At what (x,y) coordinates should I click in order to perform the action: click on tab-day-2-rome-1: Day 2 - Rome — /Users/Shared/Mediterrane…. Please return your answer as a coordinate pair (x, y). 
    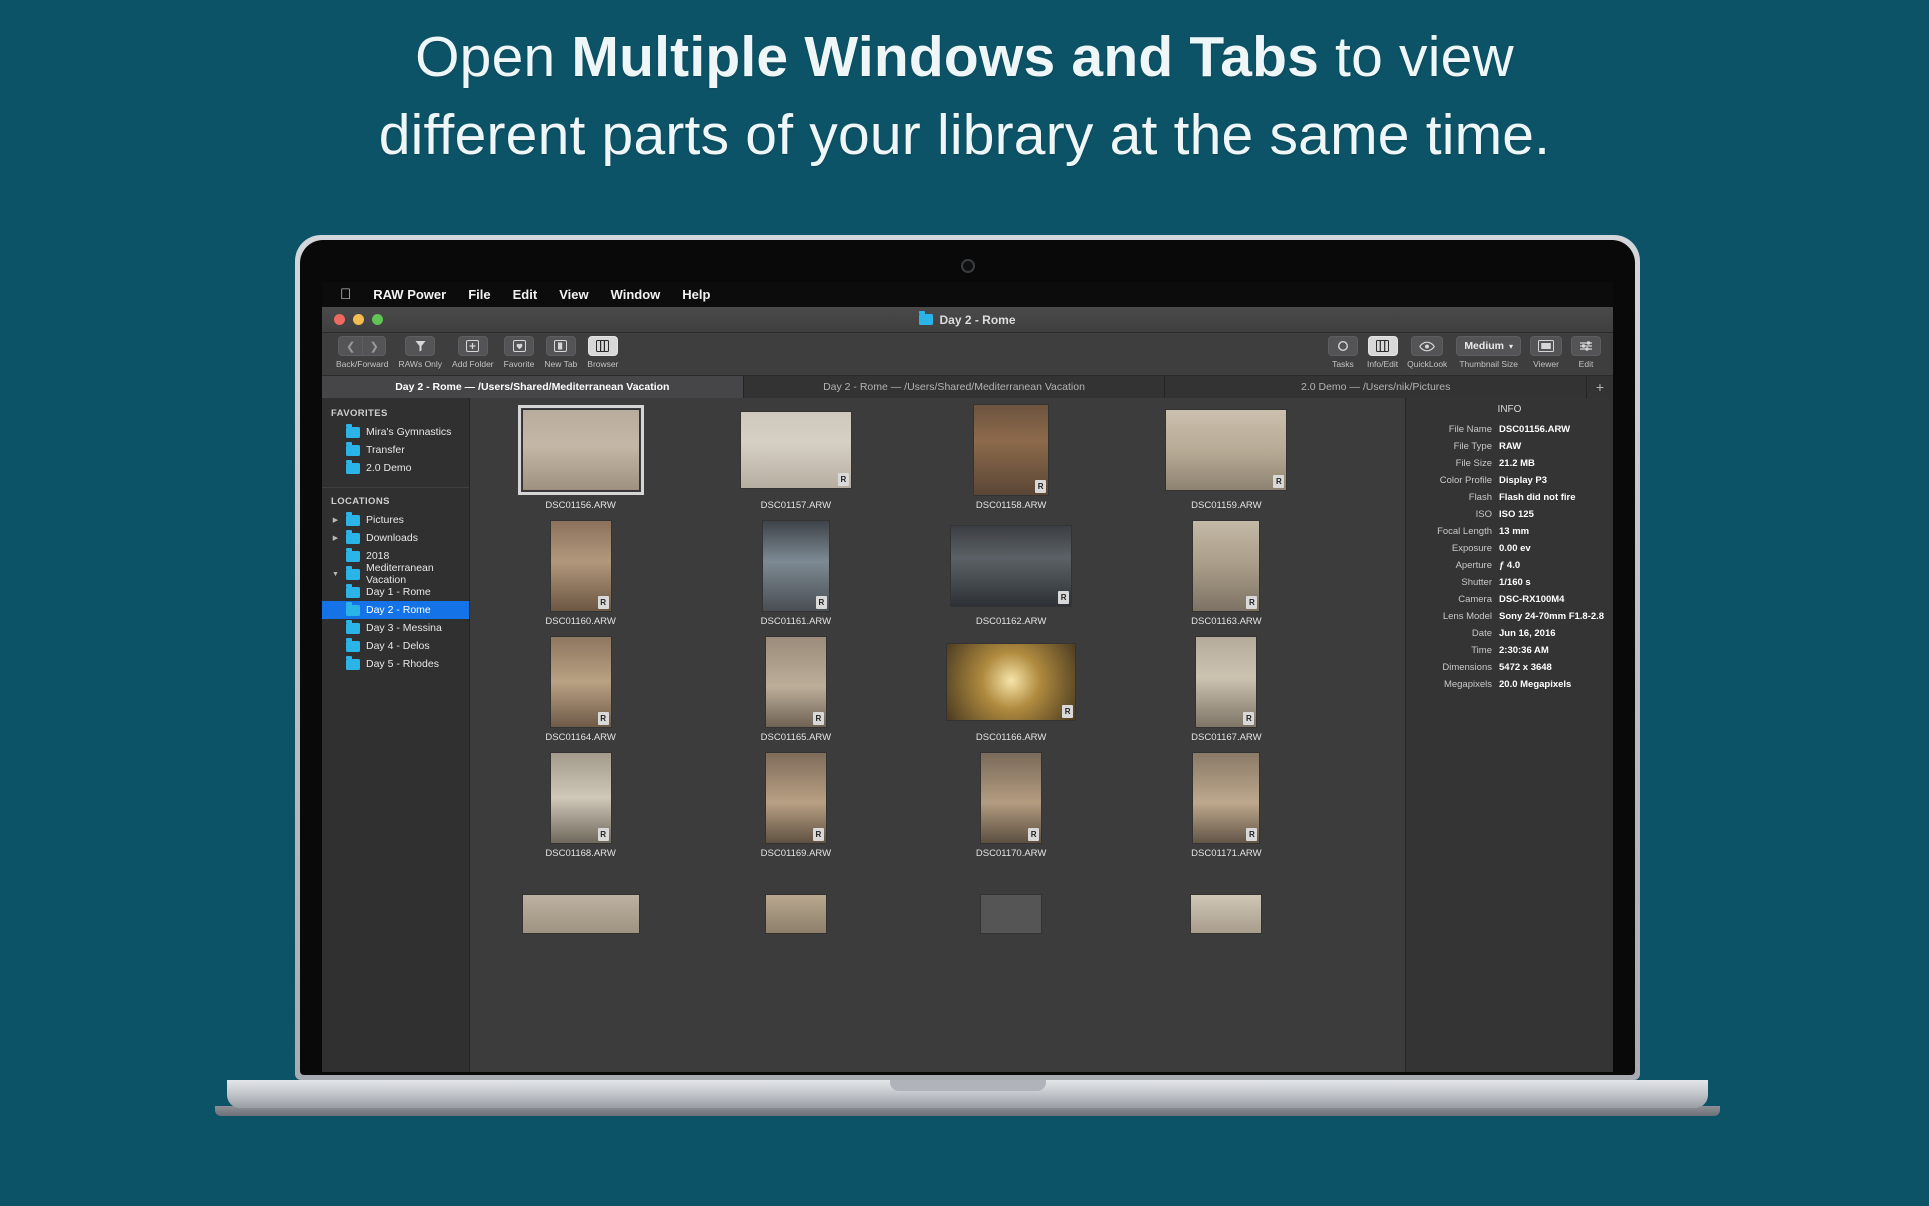
    Looking at the image, I should click on (533, 387).